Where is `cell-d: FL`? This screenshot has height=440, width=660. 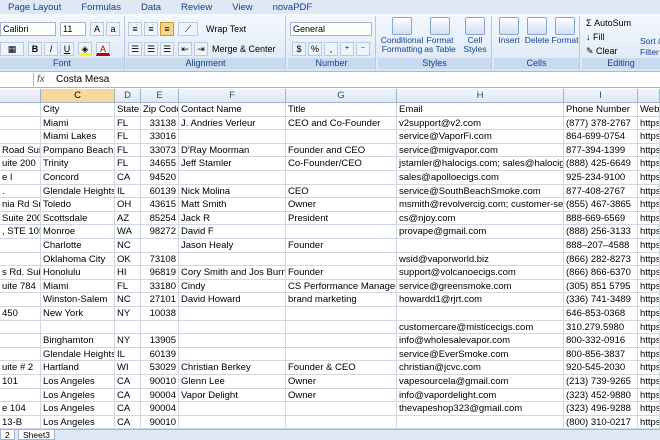
cell-d: FL is located at coordinates (128, 164).